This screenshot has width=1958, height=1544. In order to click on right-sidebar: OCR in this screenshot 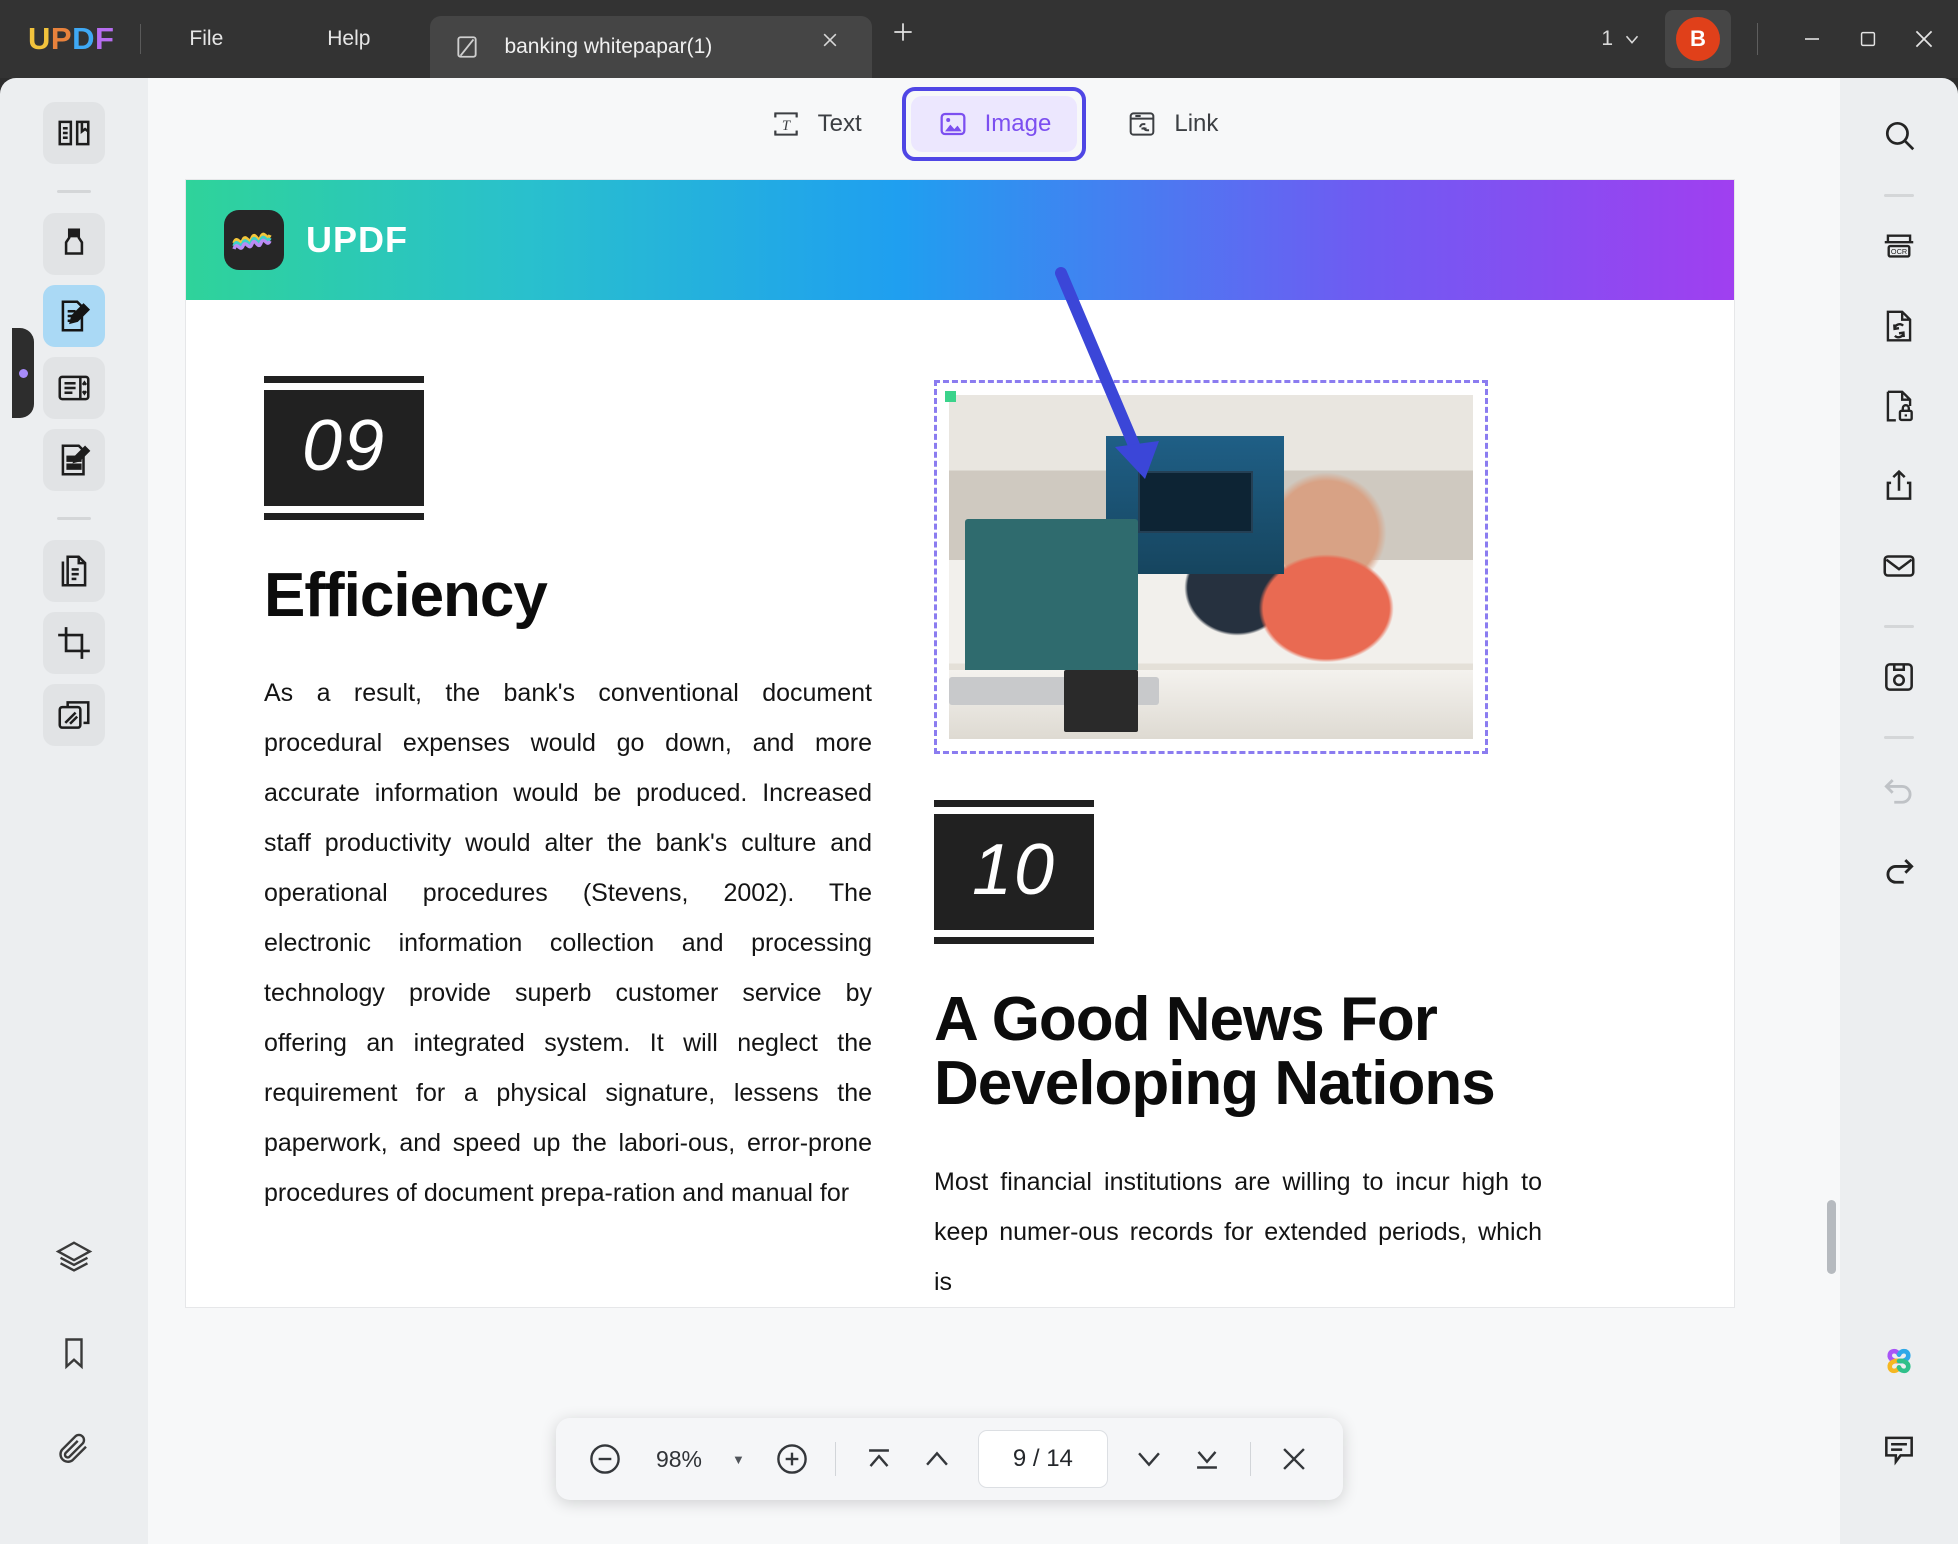, I will do `click(1899, 811)`.